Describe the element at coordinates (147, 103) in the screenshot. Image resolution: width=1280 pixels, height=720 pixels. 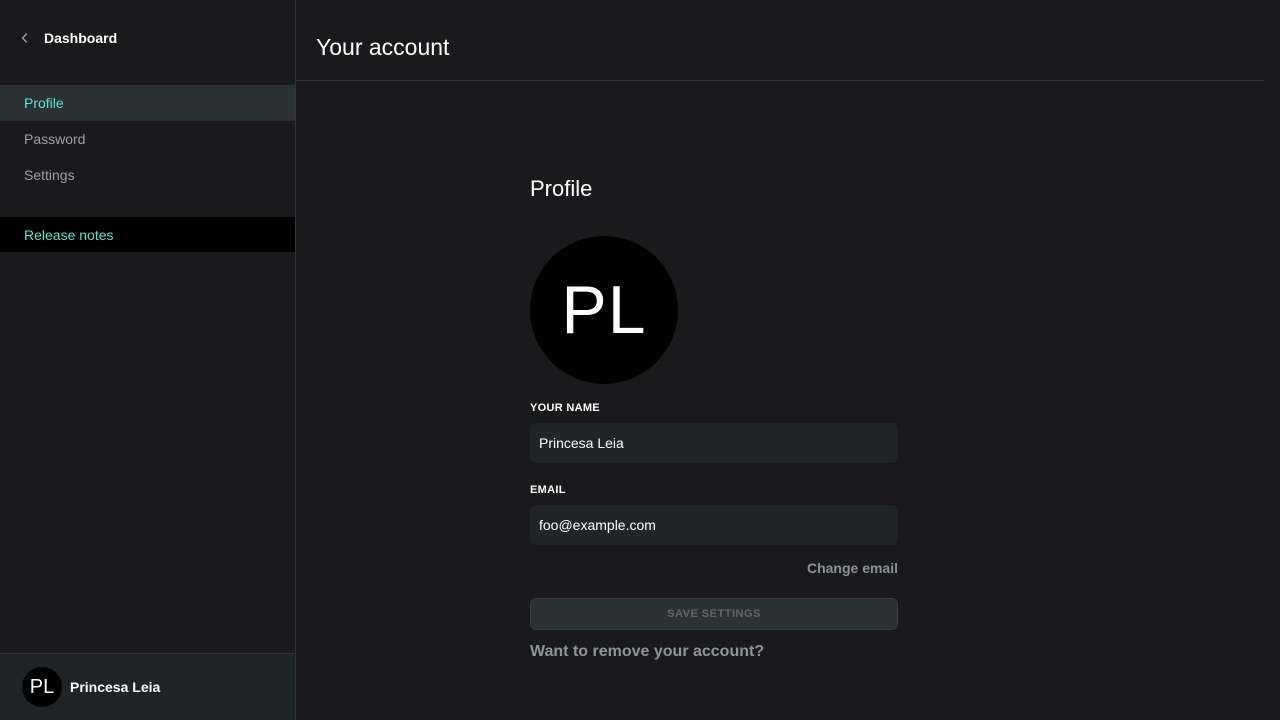
I see `sidebar-item-profile: Profile` at that location.